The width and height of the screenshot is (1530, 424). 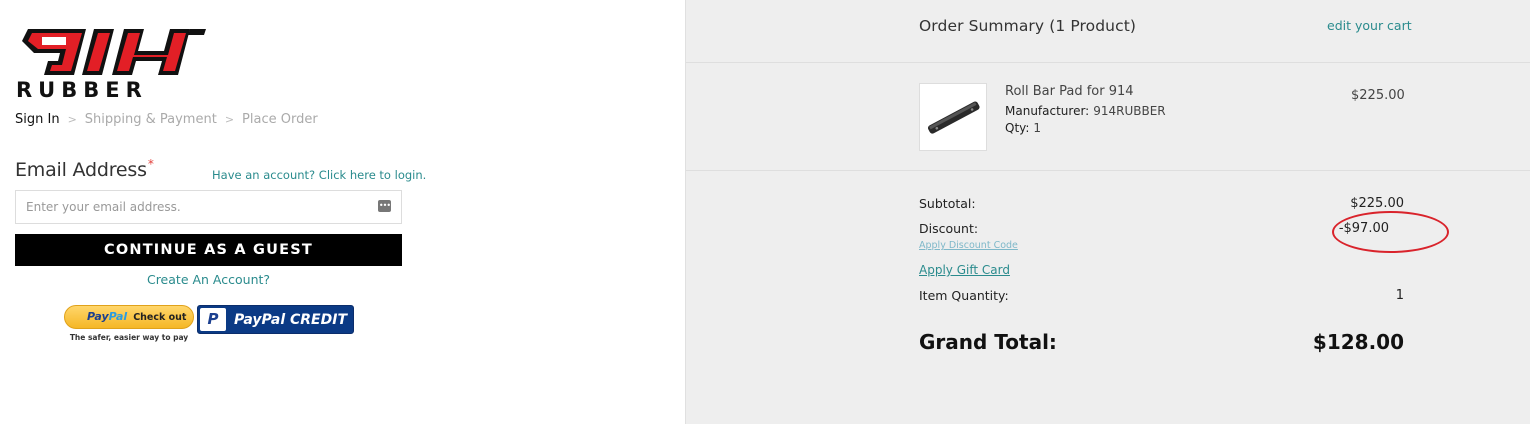 I want to click on paypal-logo-pay: Pay, so click(x=98, y=316).